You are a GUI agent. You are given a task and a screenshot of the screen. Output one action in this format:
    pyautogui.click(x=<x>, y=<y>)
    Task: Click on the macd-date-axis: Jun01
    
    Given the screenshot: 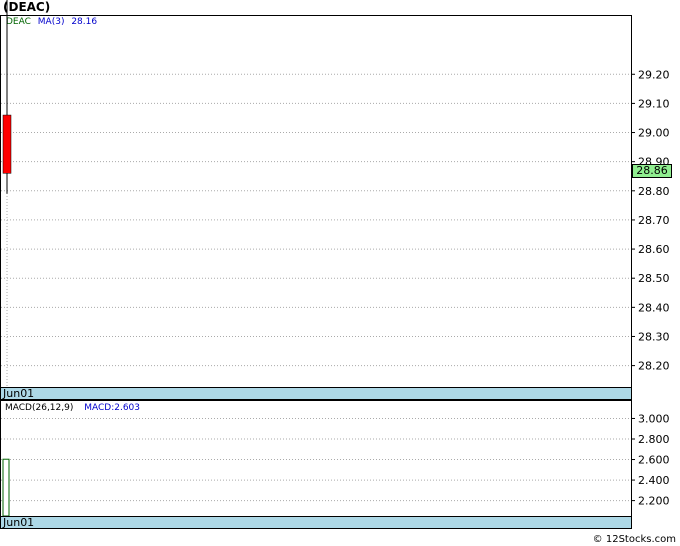 What is the action you would take?
    pyautogui.click(x=316, y=522)
    